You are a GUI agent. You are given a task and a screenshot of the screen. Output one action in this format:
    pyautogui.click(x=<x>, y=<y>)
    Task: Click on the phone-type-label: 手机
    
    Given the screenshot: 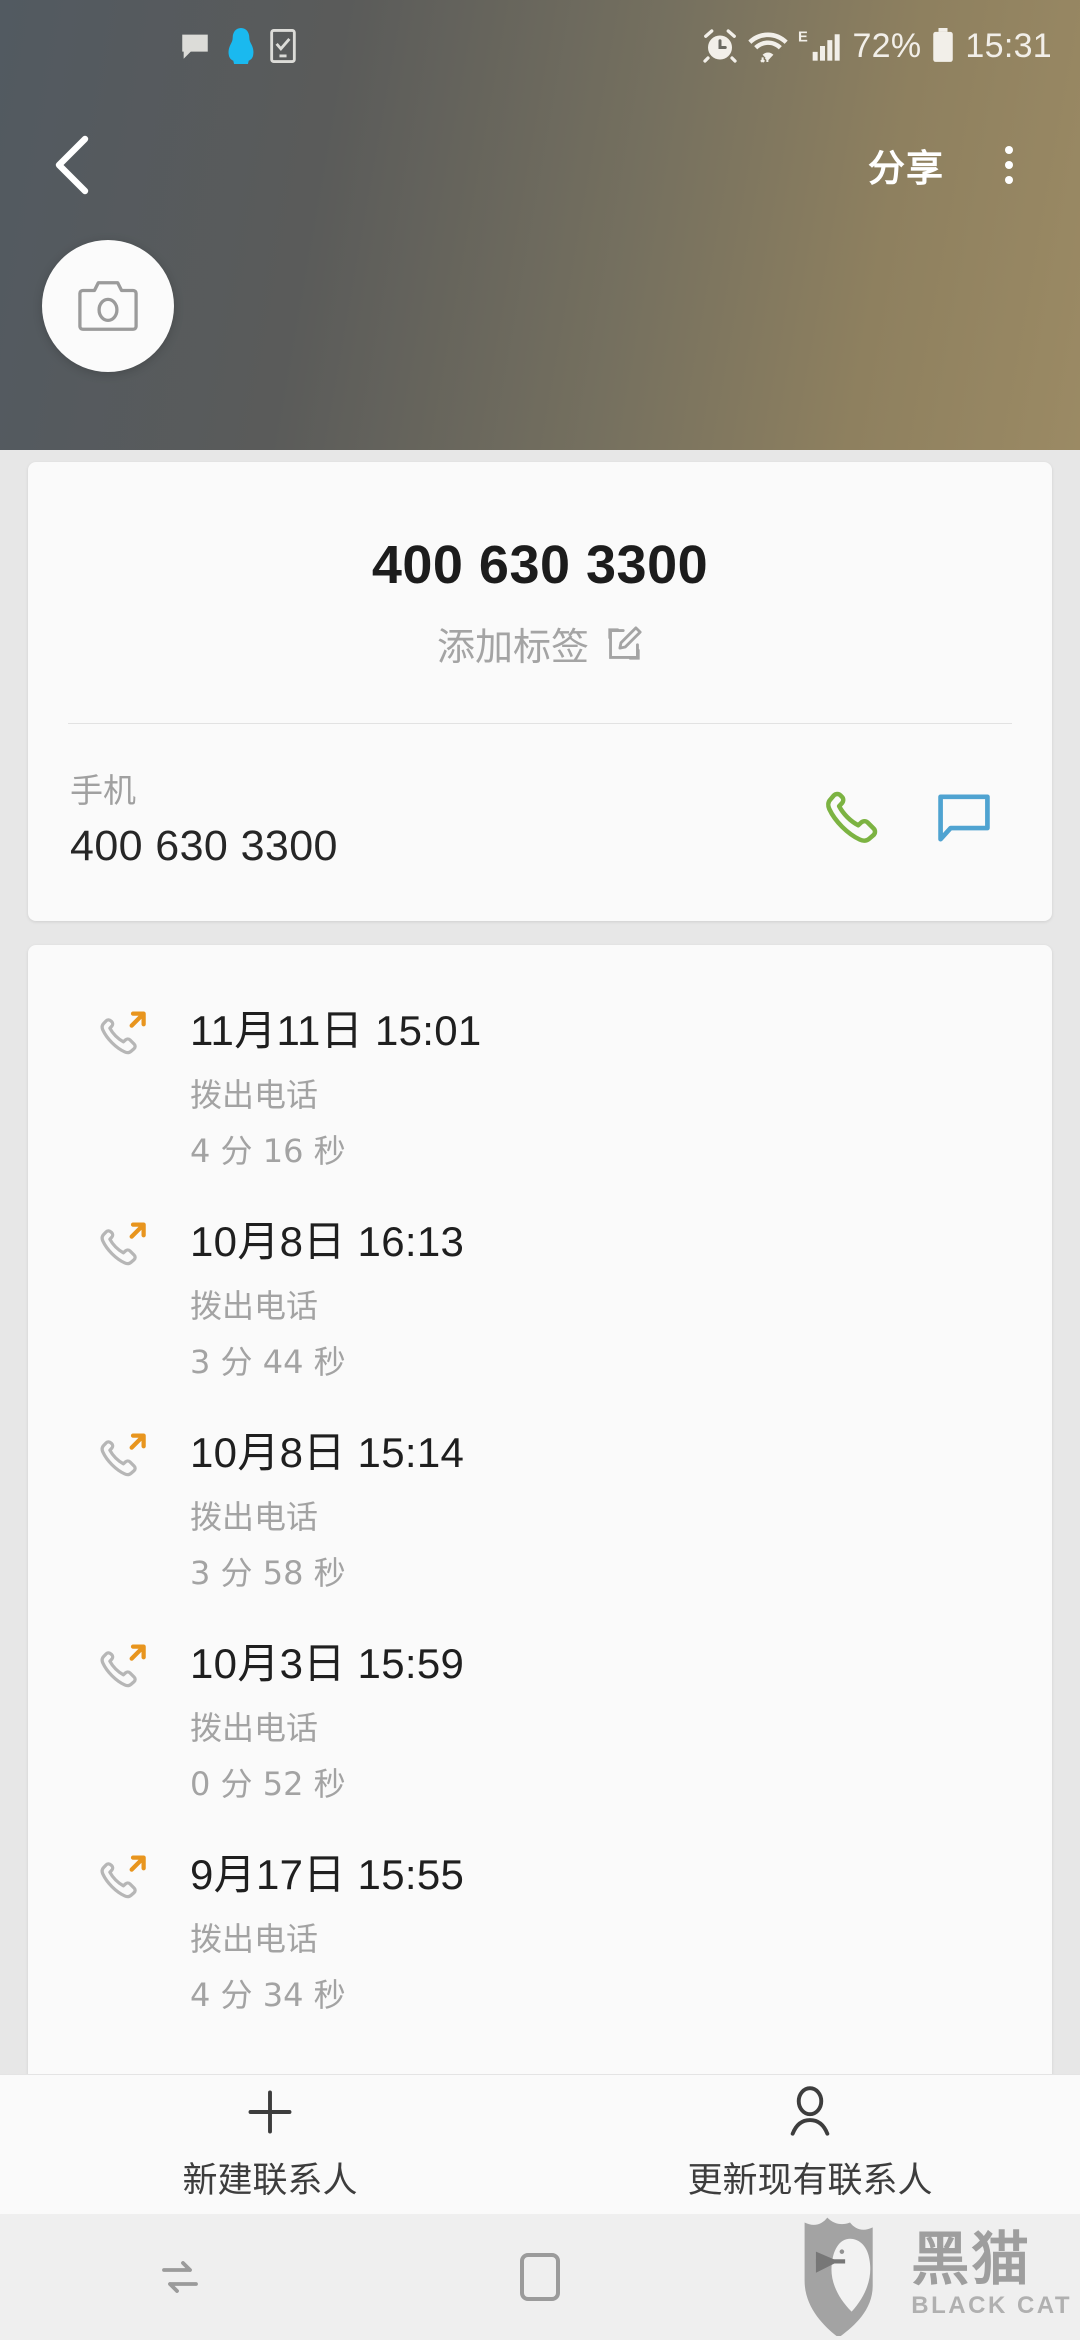 What is the action you would take?
    pyautogui.click(x=103, y=790)
    